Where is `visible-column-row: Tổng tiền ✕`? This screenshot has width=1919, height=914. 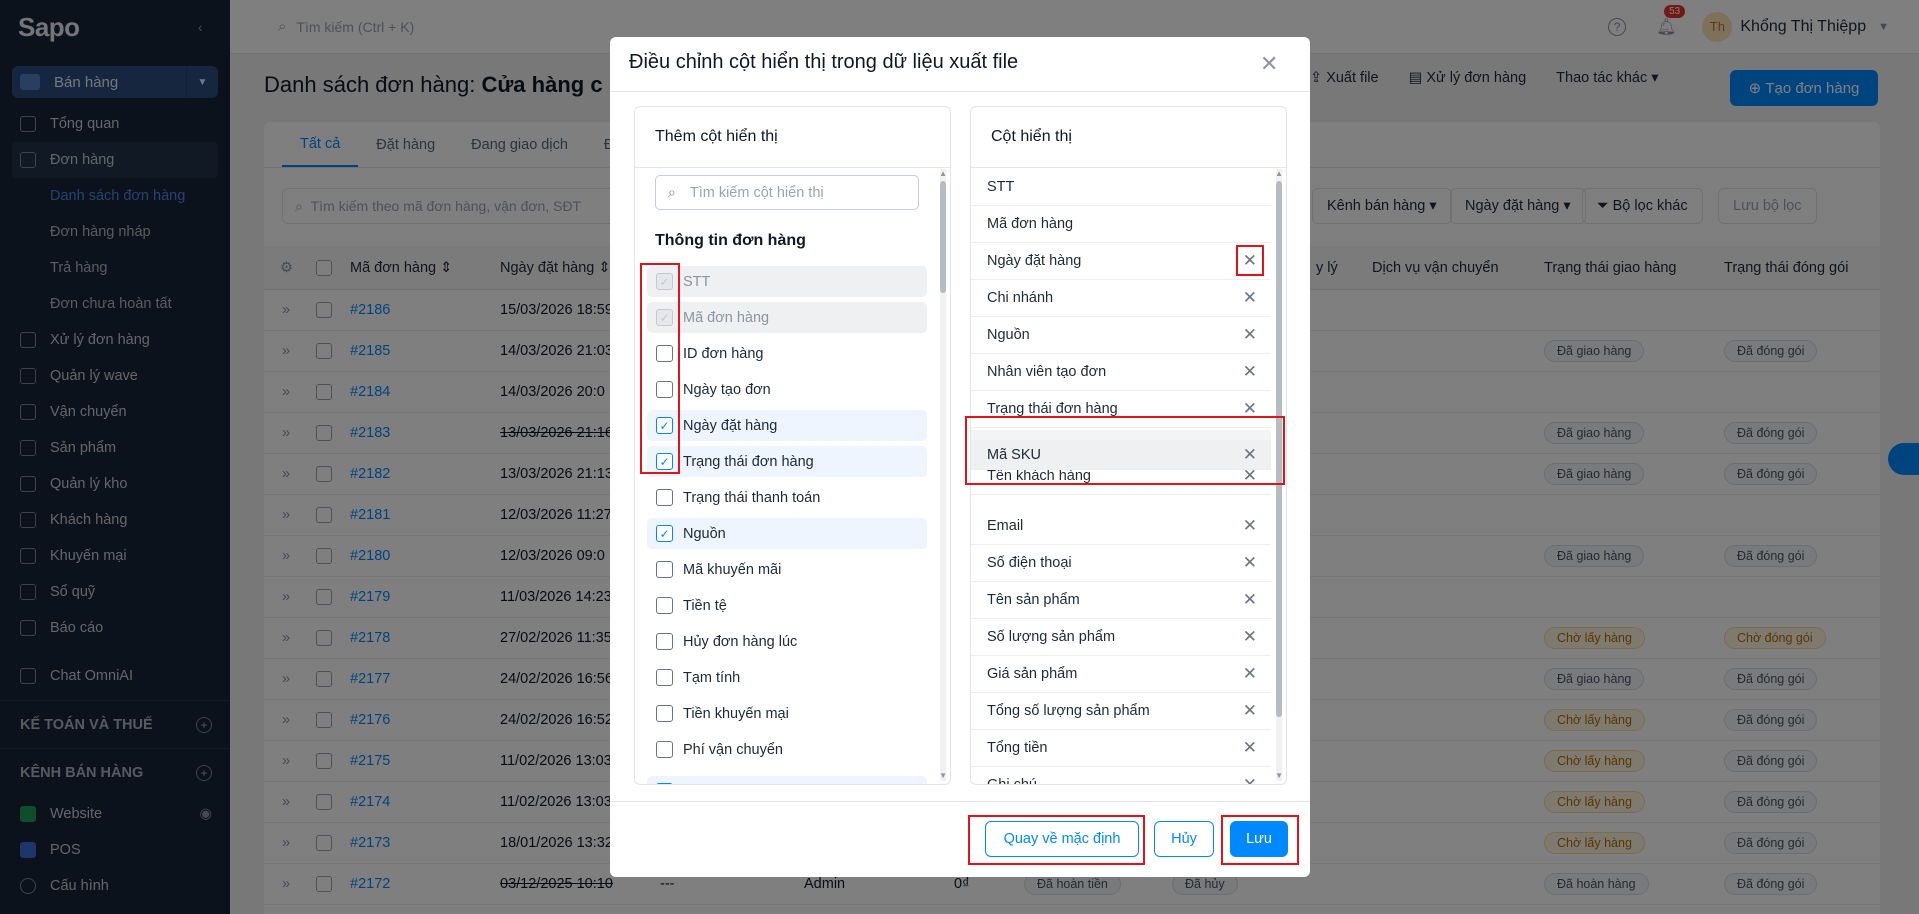 visible-column-row: Tổng tiền ✕ is located at coordinates (1121, 748).